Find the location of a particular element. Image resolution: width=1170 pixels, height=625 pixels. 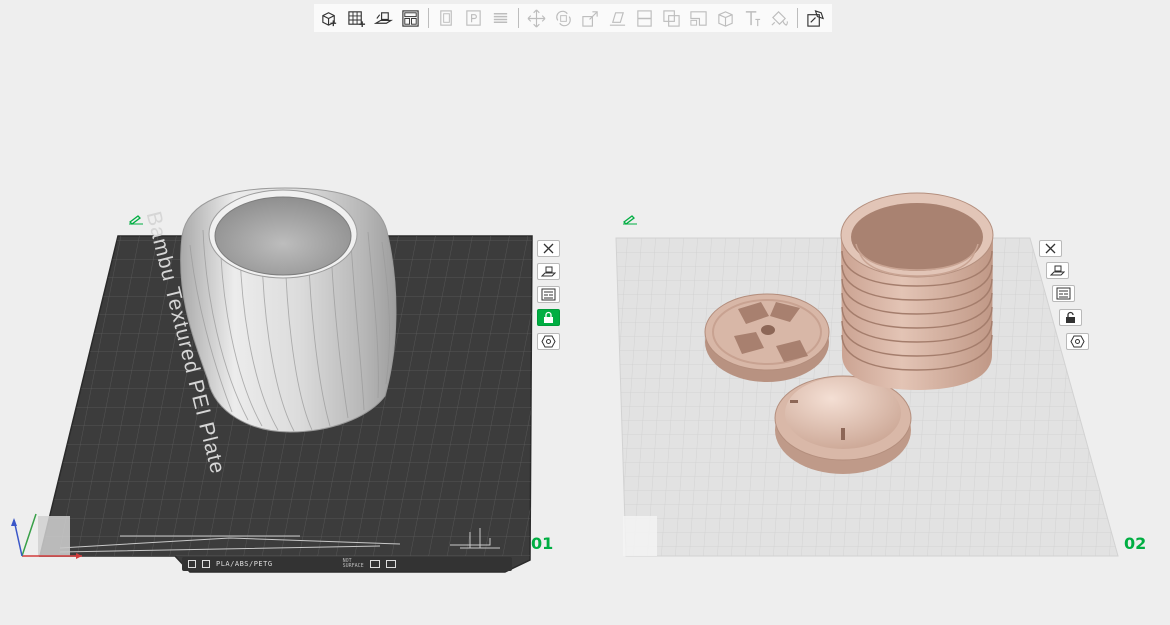

plate-01-arrange-button is located at coordinates (548, 294).